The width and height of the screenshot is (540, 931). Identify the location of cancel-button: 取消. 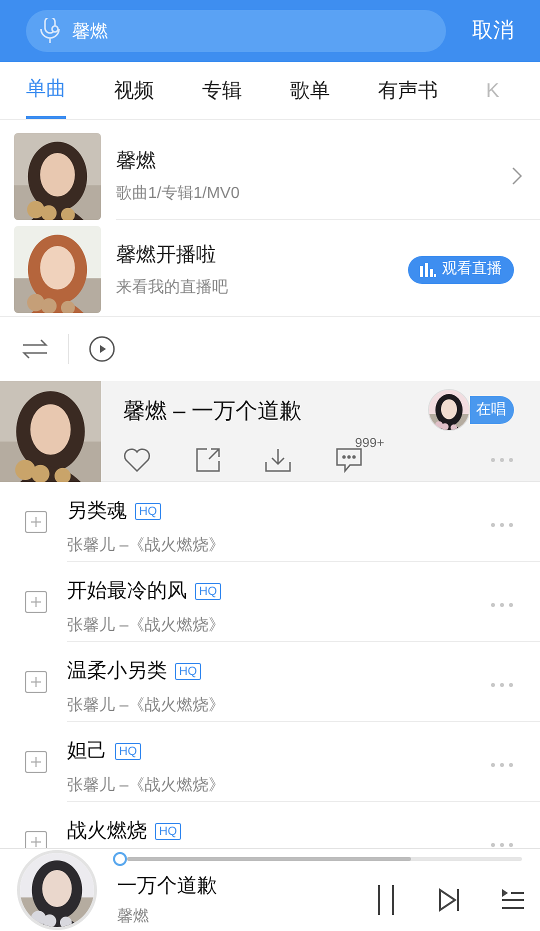
(493, 31).